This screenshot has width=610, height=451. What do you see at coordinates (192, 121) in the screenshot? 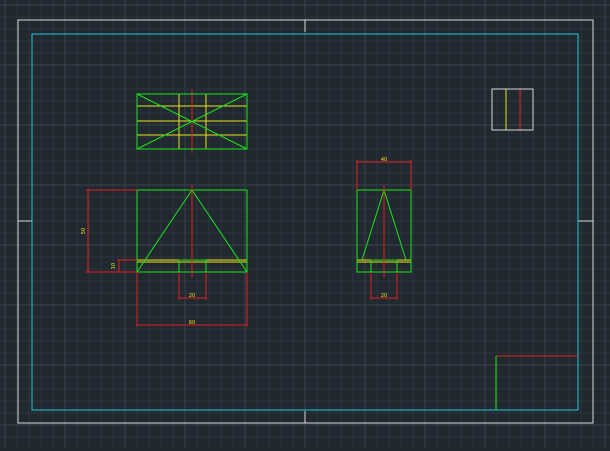
I see `top-view` at bounding box center [192, 121].